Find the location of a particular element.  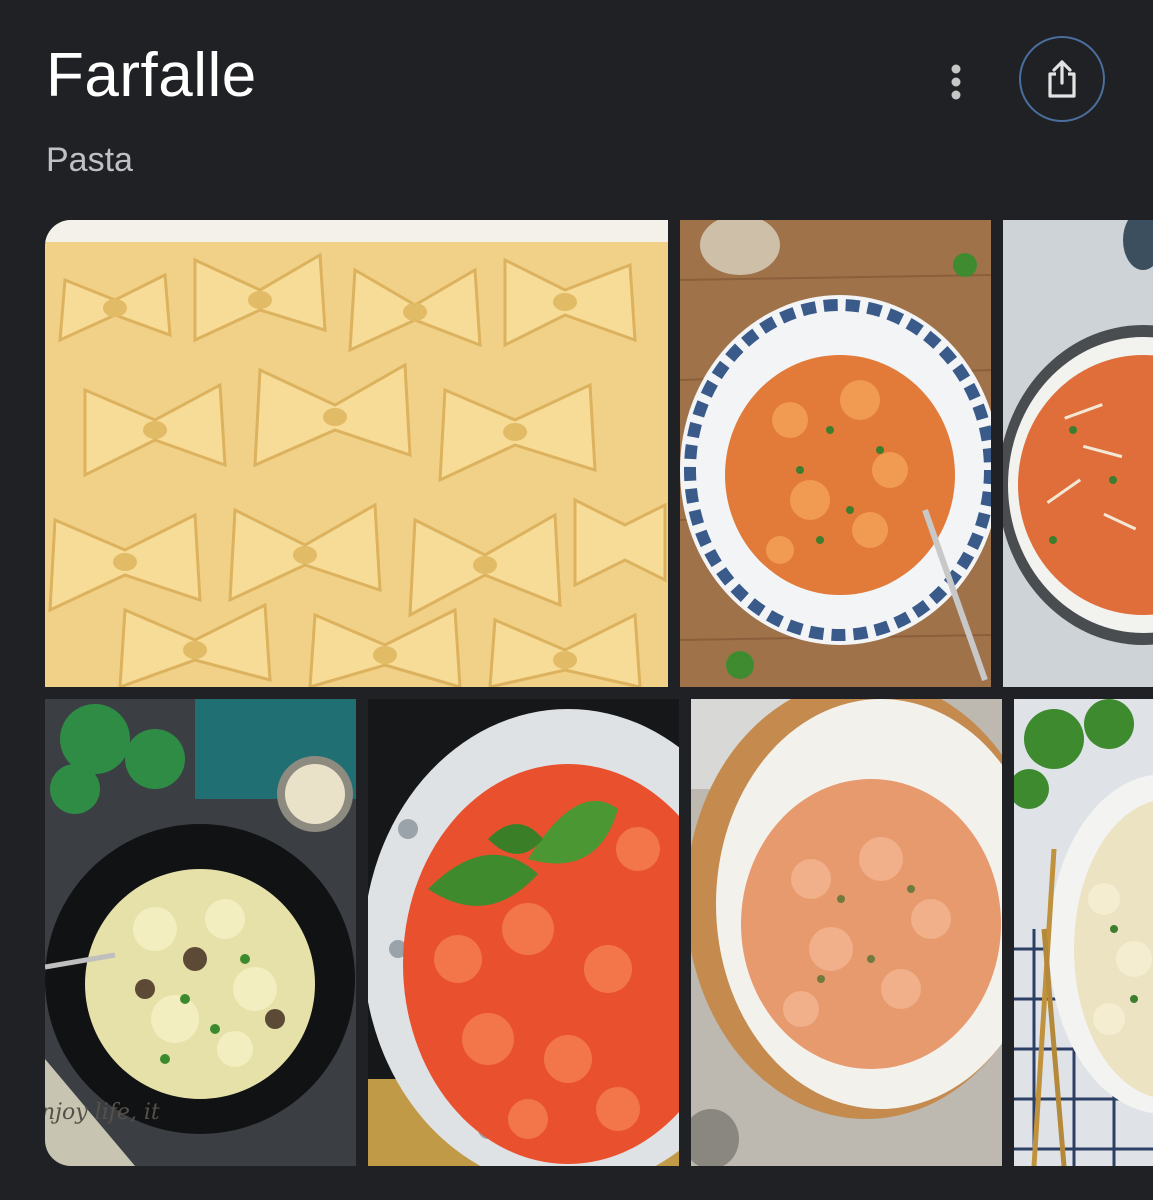

share-icon is located at coordinates (1062, 79).